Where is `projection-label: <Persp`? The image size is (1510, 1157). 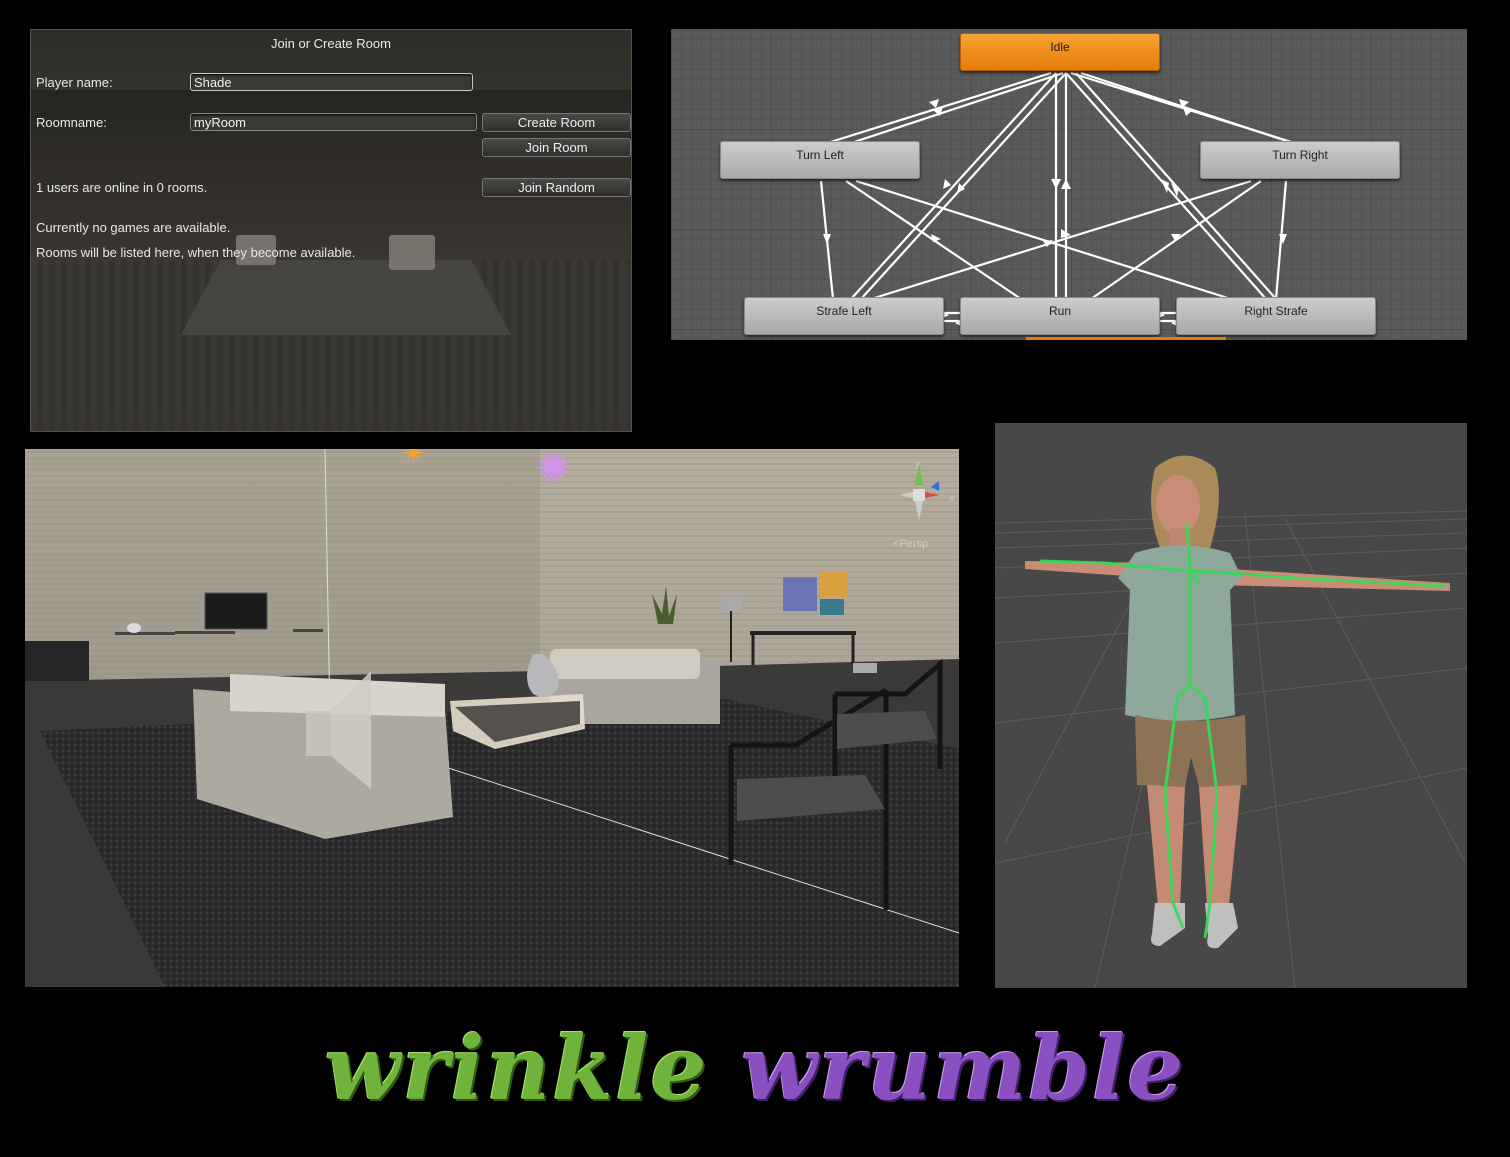 projection-label: <Persp is located at coordinates (910, 544).